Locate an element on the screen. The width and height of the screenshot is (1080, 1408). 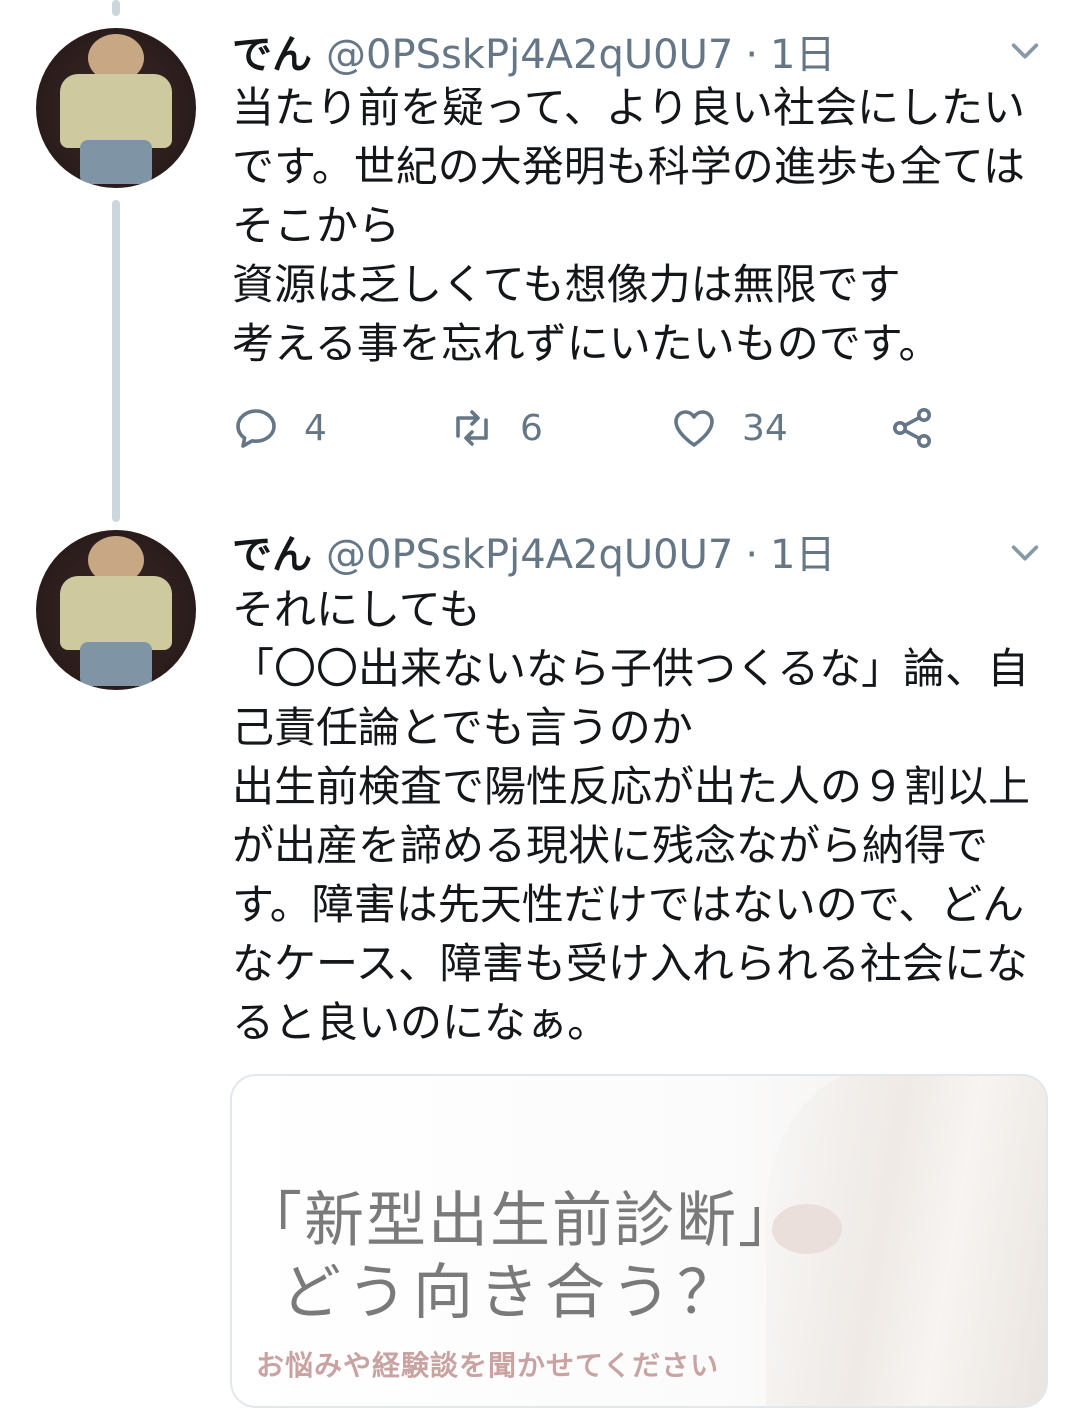
share-icon is located at coordinates (912, 428).